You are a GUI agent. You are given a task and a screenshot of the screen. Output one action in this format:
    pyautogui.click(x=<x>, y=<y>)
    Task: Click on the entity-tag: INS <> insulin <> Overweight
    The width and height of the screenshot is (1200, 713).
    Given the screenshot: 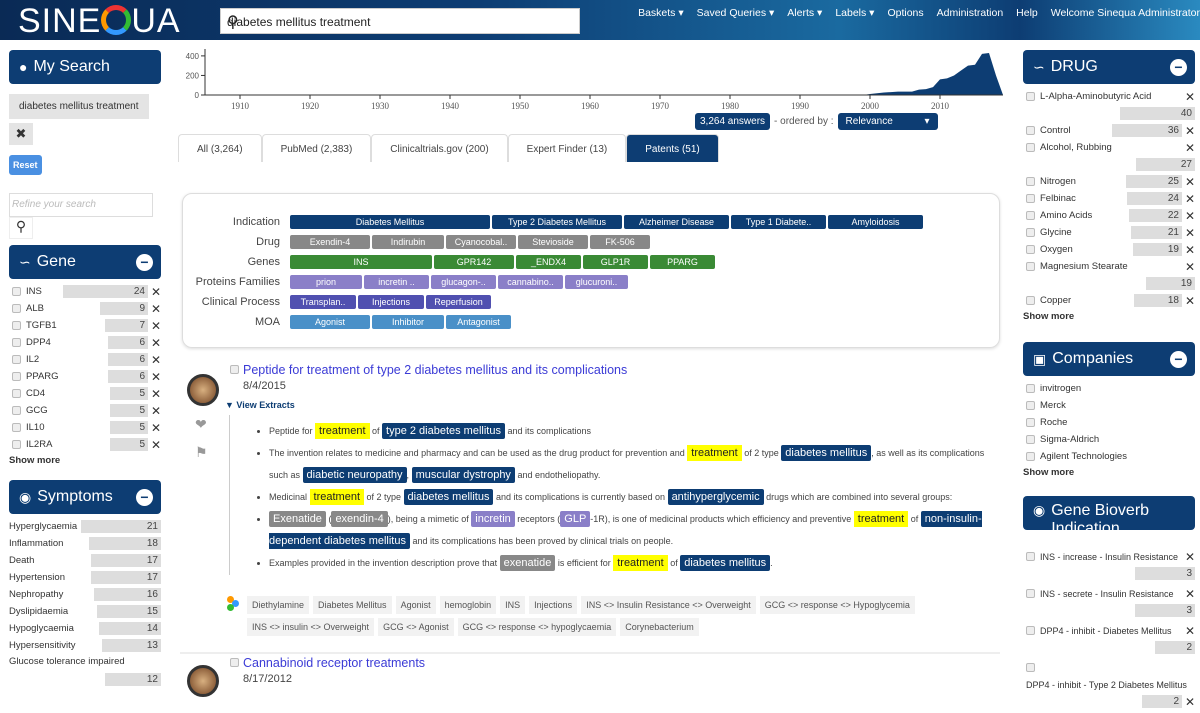 What is the action you would take?
    pyautogui.click(x=311, y=627)
    